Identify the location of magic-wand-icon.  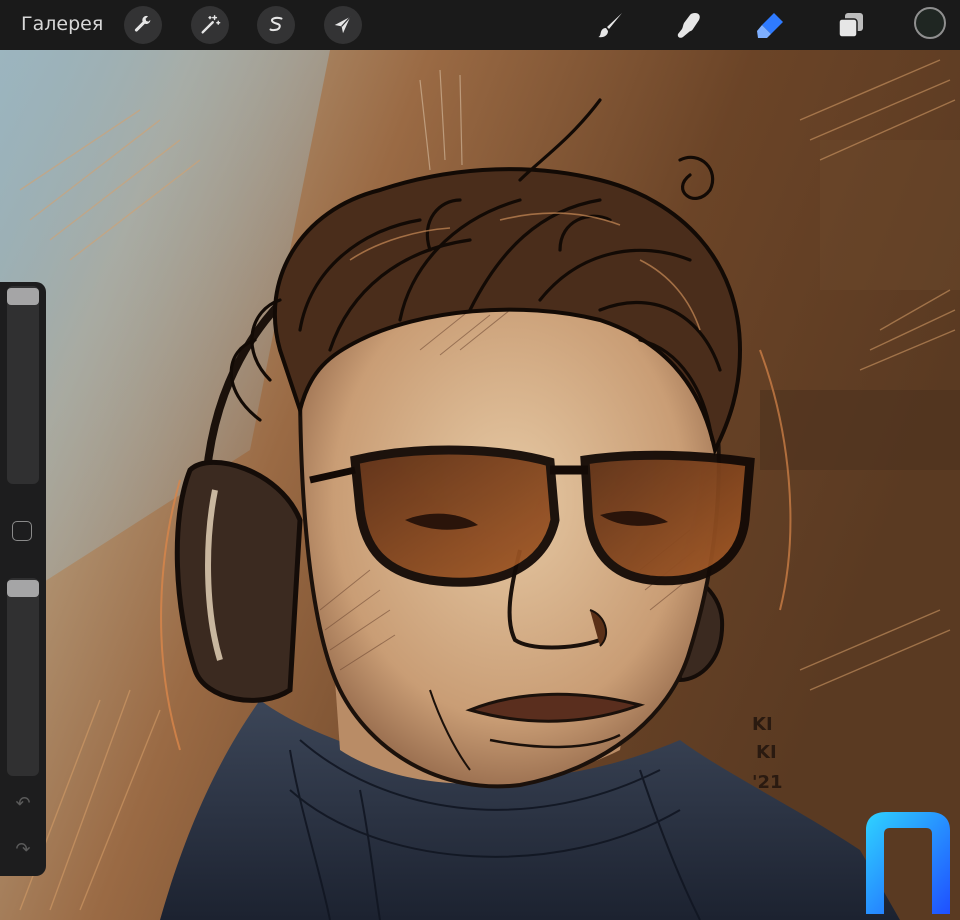
(211, 24).